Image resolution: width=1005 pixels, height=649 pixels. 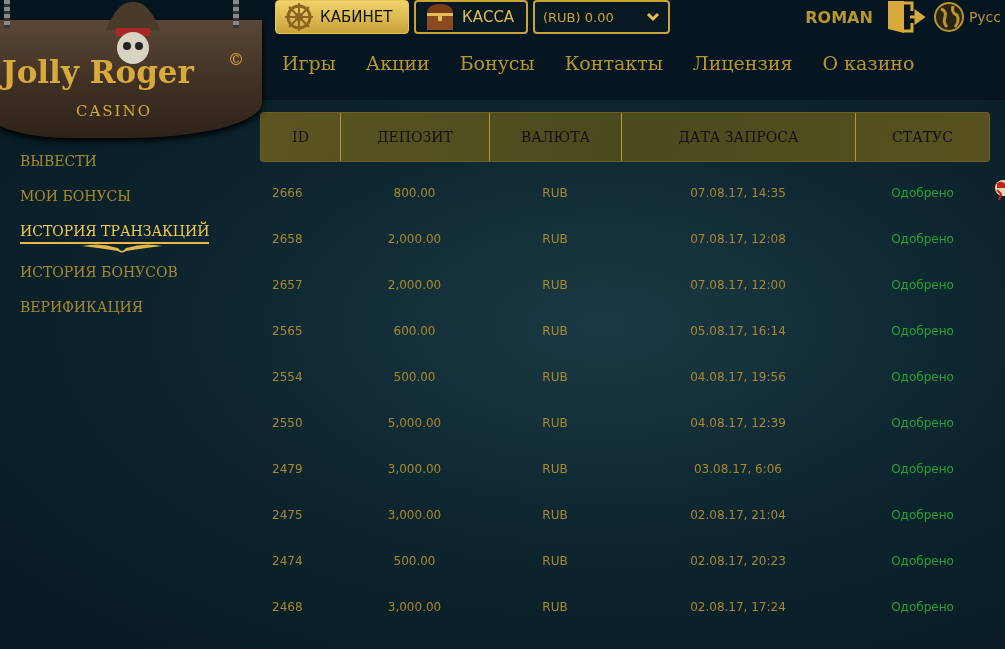 I want to click on table-cell-text: 2658, so click(x=287, y=239).